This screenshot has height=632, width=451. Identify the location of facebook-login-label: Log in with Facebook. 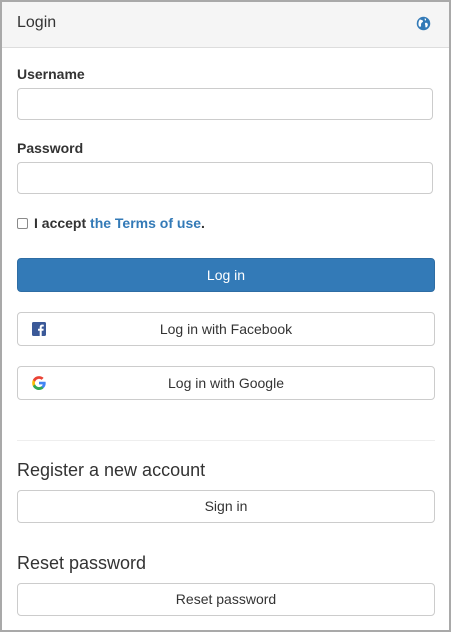
(226, 329).